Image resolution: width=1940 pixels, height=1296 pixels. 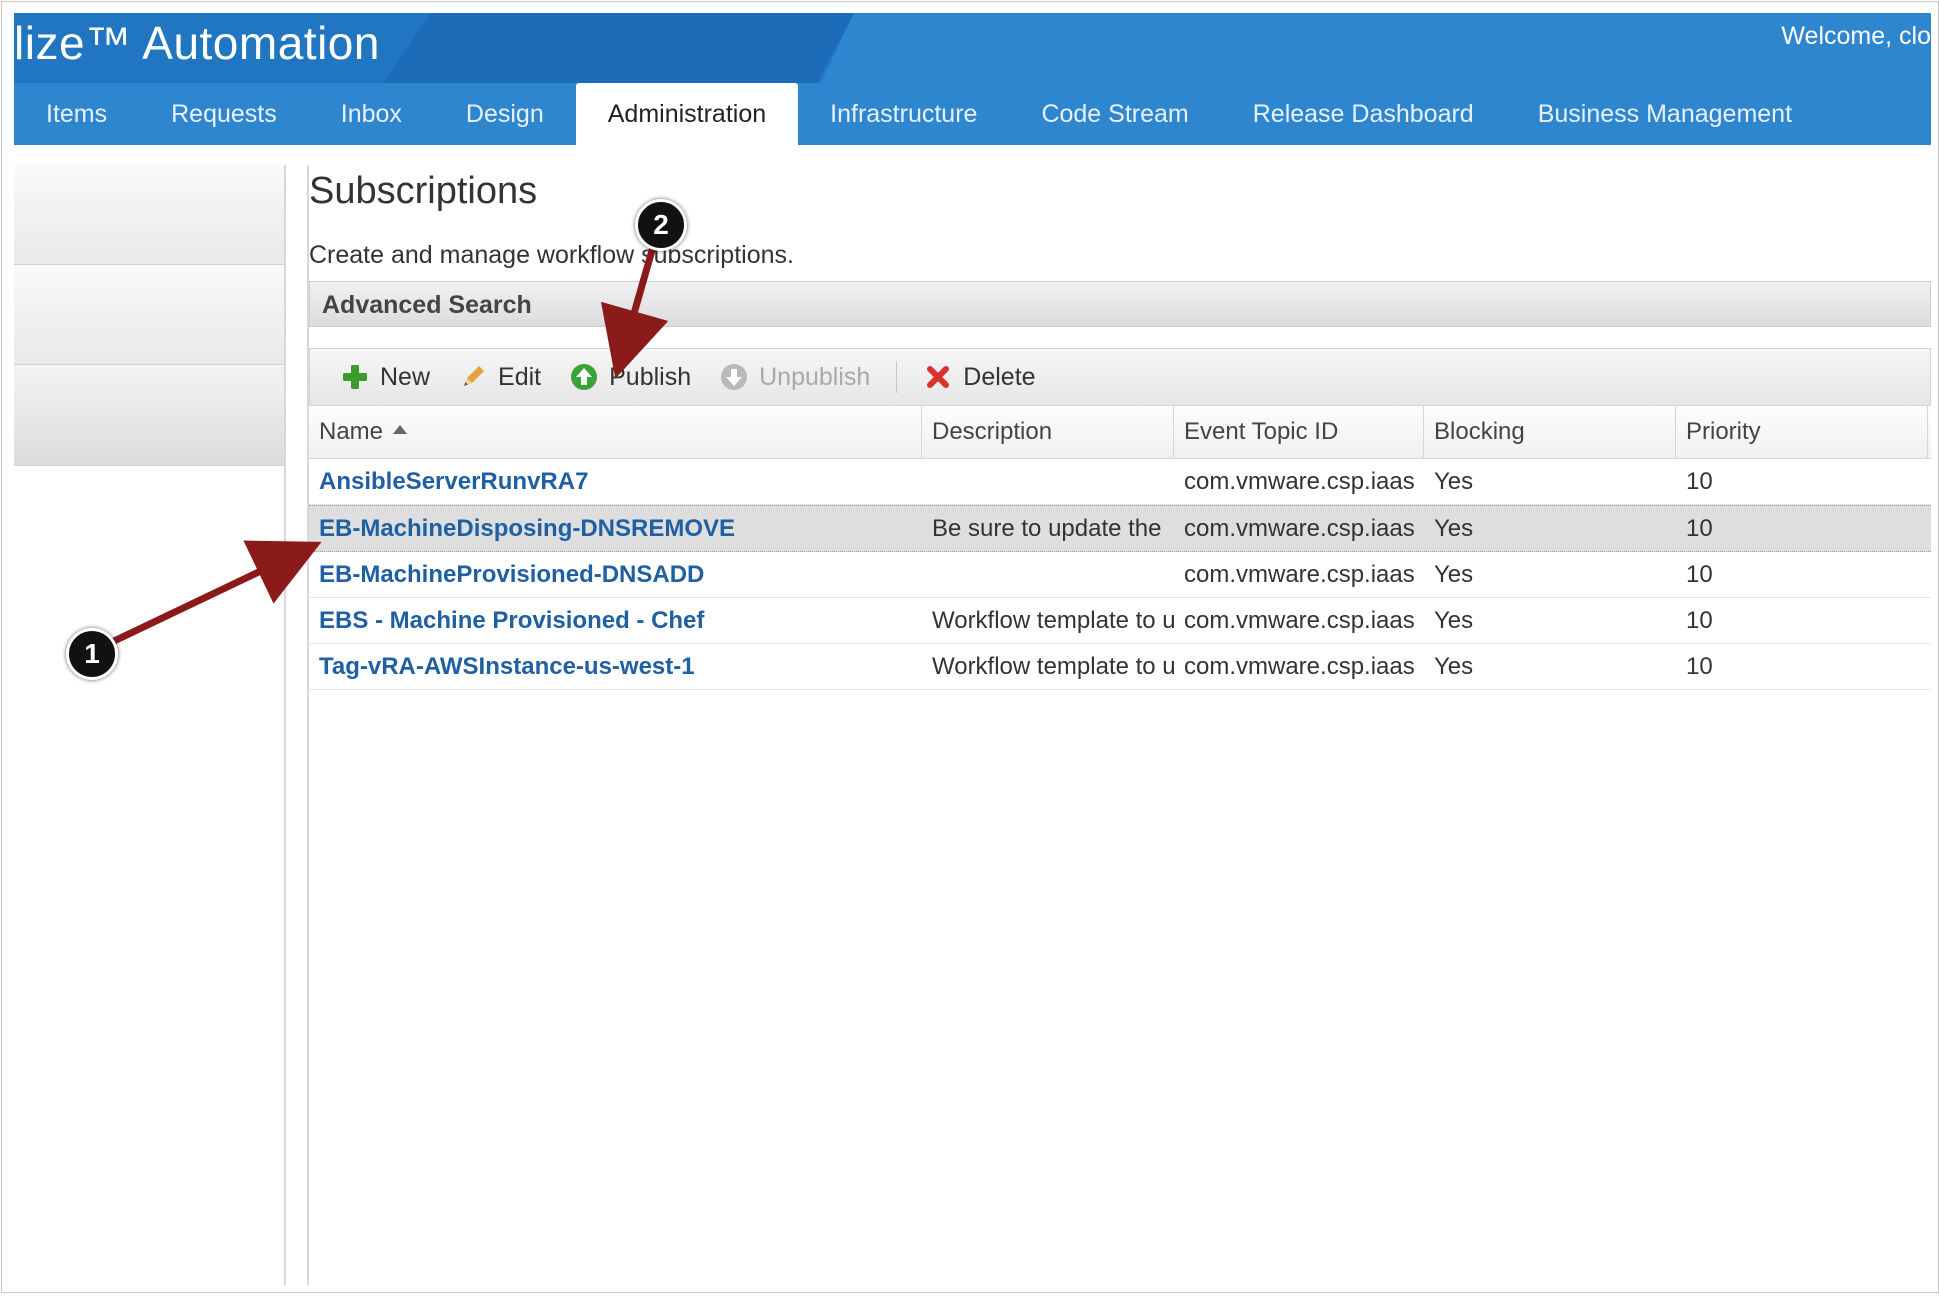 What do you see at coordinates (423, 191) in the screenshot?
I see `page-title: Subscriptions` at bounding box center [423, 191].